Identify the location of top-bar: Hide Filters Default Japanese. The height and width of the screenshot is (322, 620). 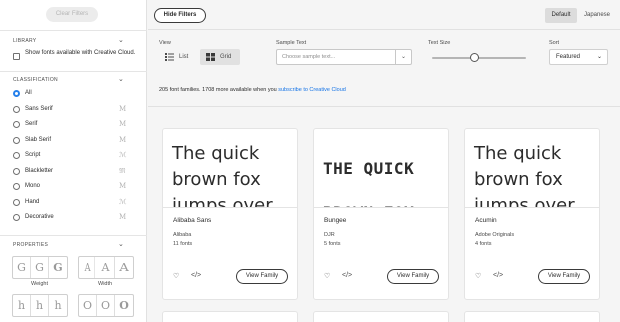
(384, 15).